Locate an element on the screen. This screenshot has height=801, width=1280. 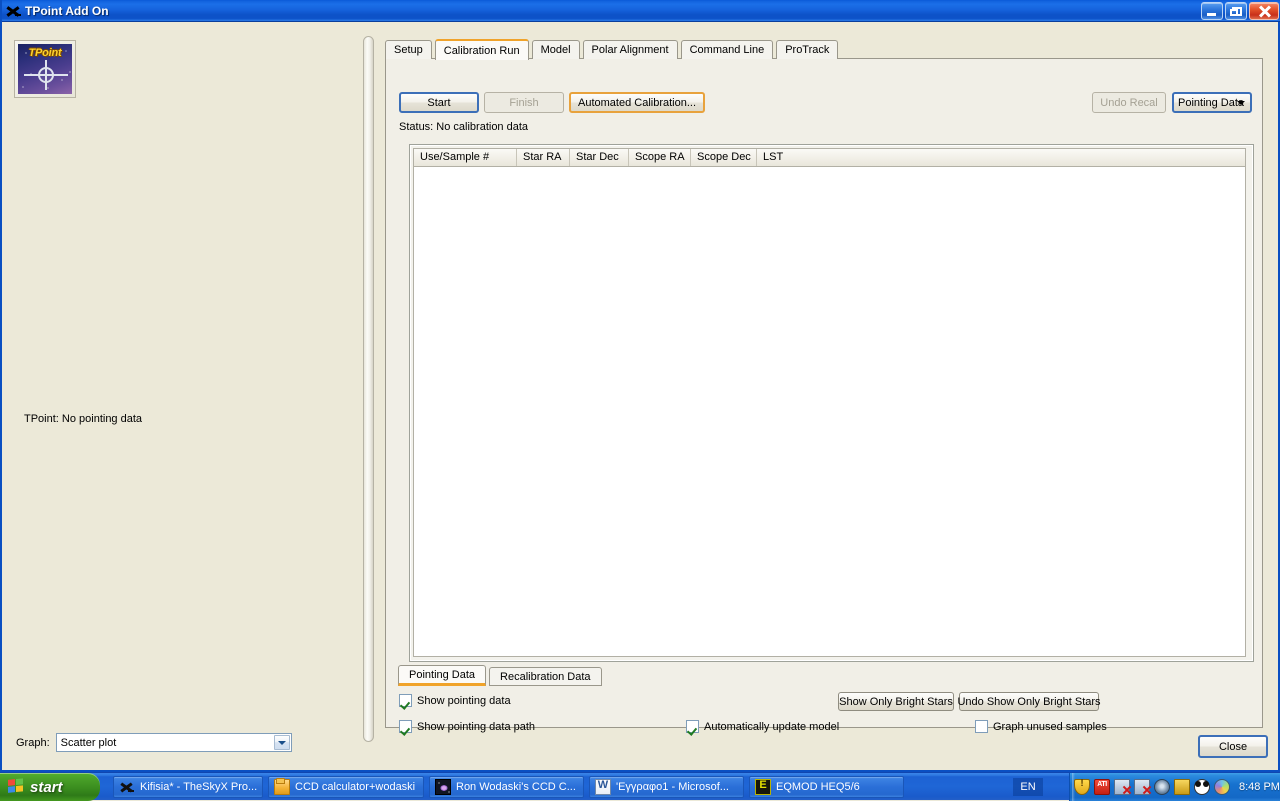
taskbar-item-label: CCD calculator+wodaski is located at coordinates (355, 787).